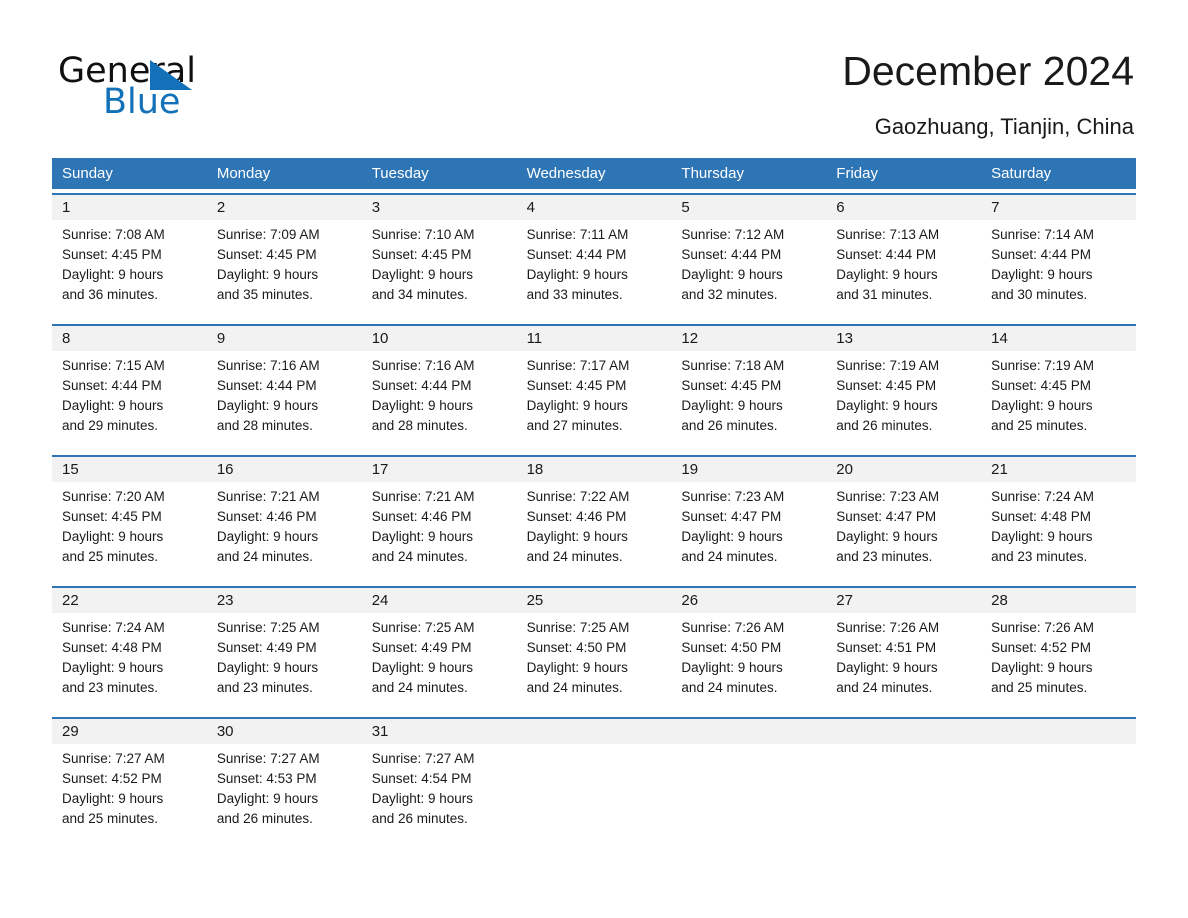 The height and width of the screenshot is (918, 1188). I want to click on day-number: 26, so click(748, 600).